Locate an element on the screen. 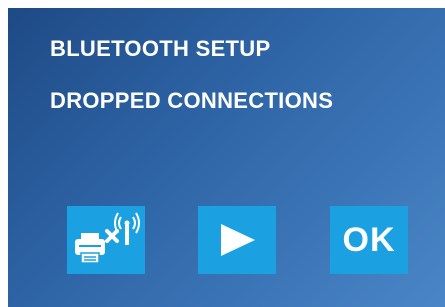  ok-button: OK is located at coordinates (369, 240).